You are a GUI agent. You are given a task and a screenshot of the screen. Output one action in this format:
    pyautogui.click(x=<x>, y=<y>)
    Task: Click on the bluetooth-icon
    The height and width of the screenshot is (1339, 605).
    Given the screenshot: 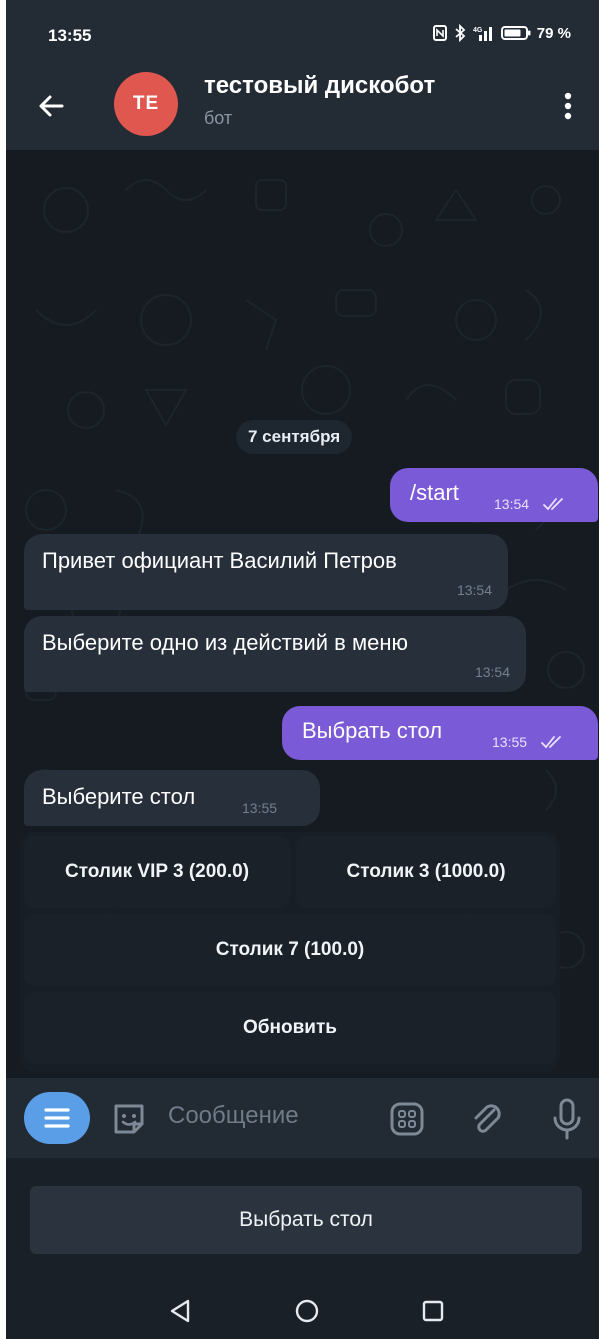 What is the action you would take?
    pyautogui.click(x=460, y=33)
    